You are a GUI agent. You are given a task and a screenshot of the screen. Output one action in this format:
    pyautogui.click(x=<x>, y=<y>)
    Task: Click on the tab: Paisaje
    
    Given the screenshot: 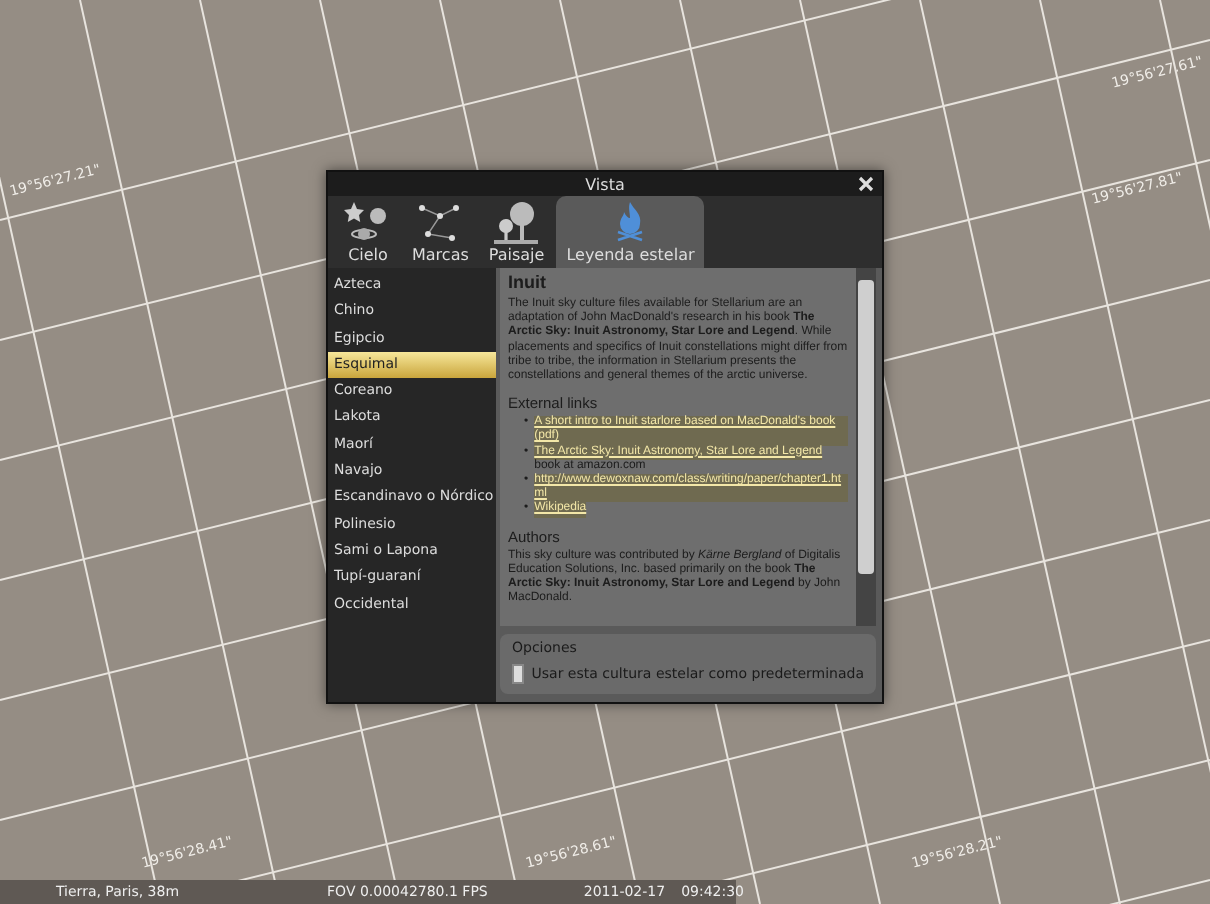 What is the action you would take?
    pyautogui.click(x=516, y=232)
    